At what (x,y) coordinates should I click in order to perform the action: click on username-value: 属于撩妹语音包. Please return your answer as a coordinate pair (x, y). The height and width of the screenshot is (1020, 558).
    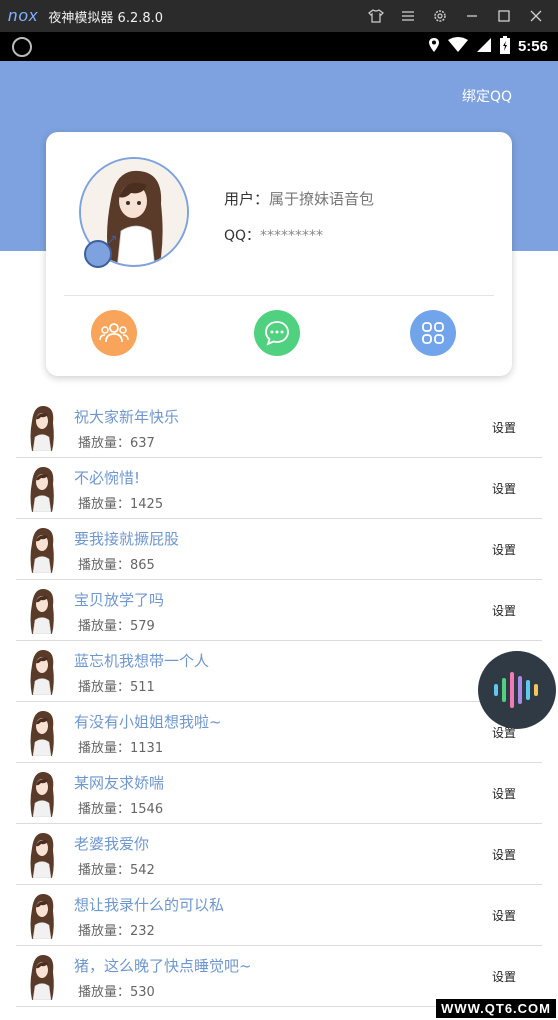
    Looking at the image, I should click on (322, 199).